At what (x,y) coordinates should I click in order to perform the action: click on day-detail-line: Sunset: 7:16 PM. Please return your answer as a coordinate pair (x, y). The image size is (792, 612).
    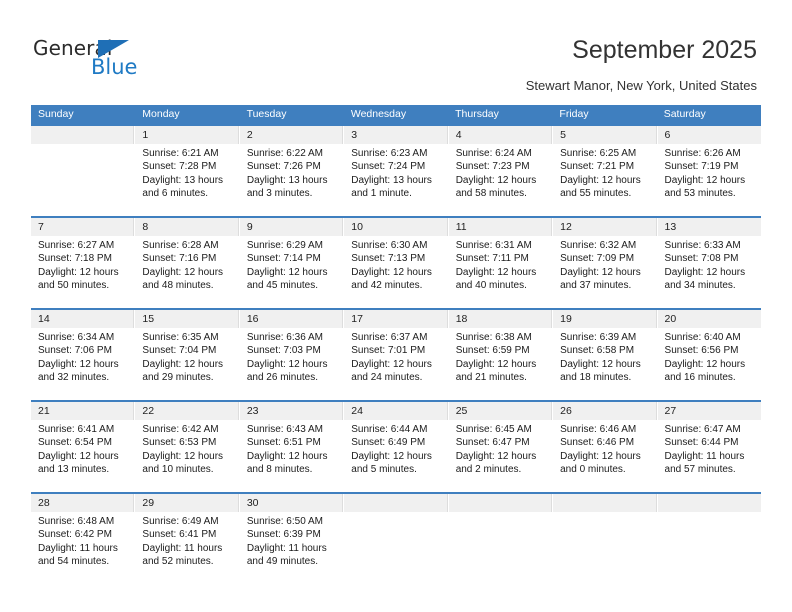
    Looking at the image, I should click on (179, 259).